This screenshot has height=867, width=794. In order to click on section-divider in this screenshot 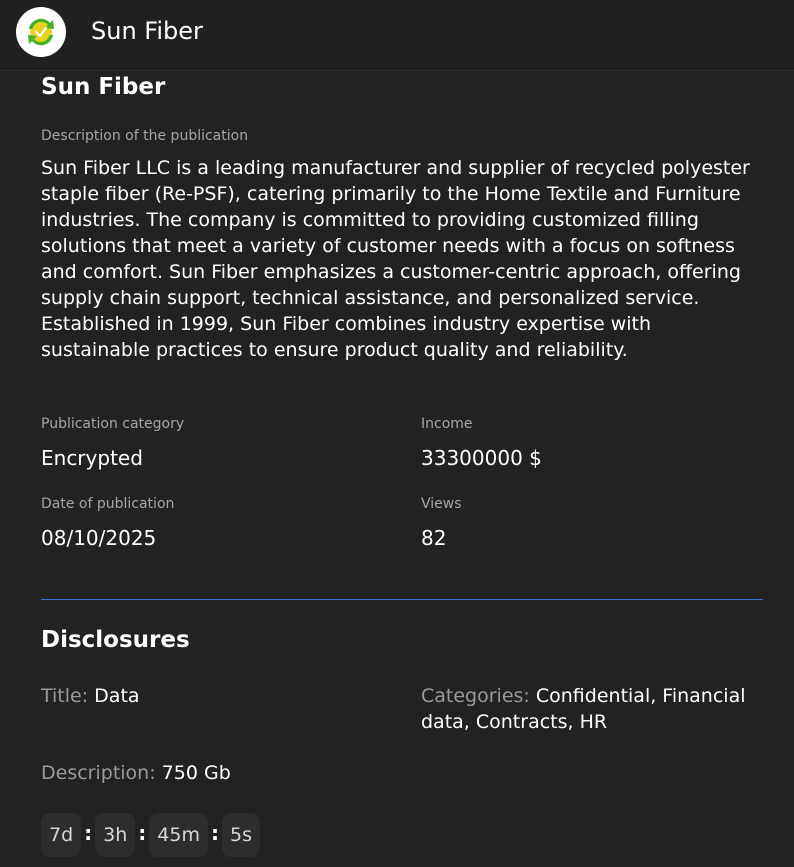, I will do `click(402, 599)`.